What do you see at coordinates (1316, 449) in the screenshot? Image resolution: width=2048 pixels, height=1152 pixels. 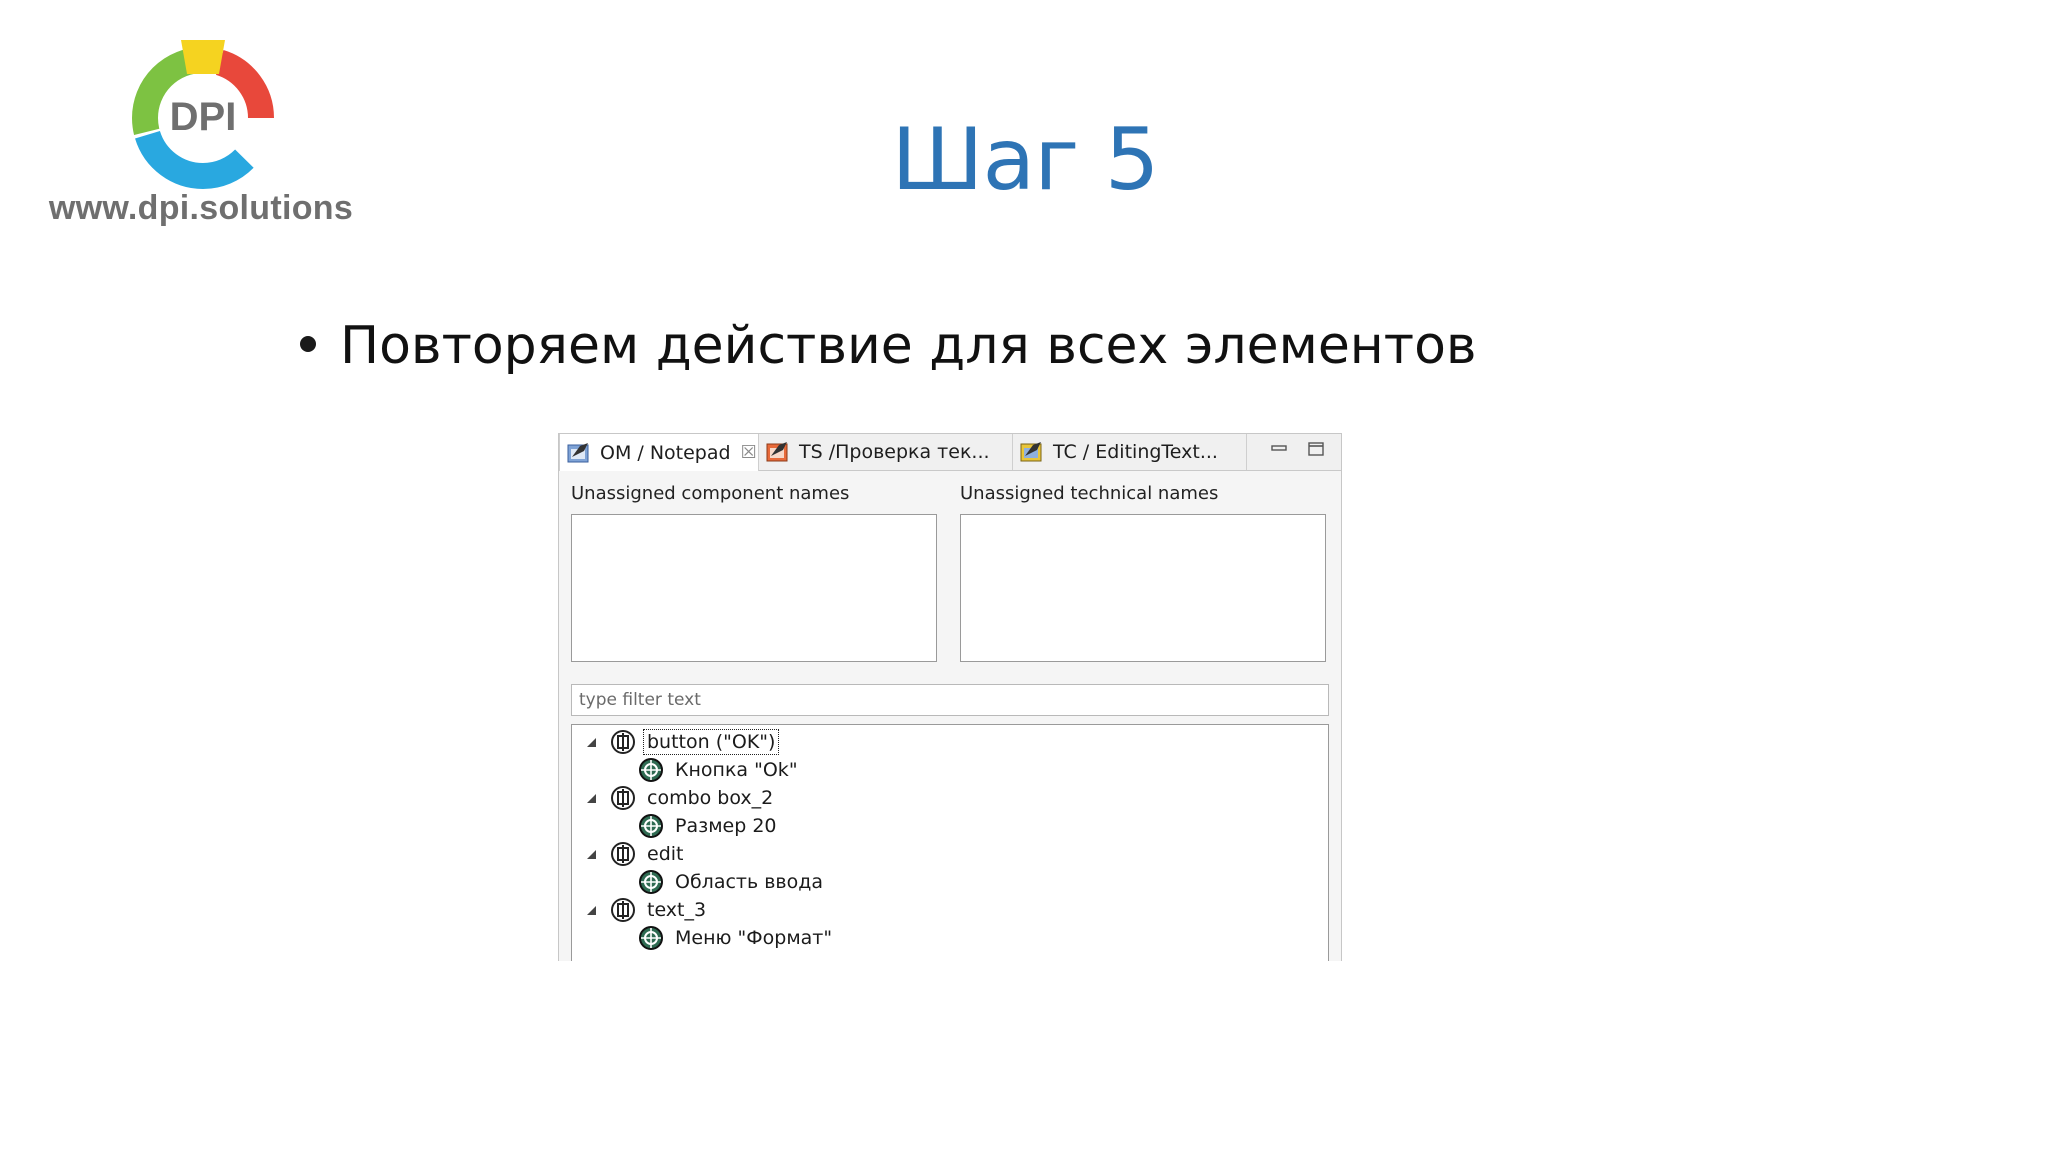 I see `maximize-icon` at bounding box center [1316, 449].